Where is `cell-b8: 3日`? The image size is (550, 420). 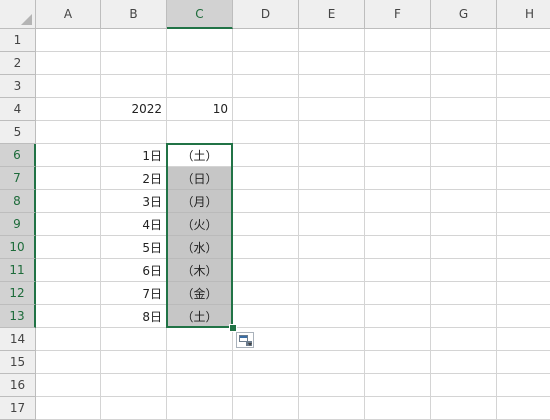
cell-b8: 3日 is located at coordinates (134, 201).